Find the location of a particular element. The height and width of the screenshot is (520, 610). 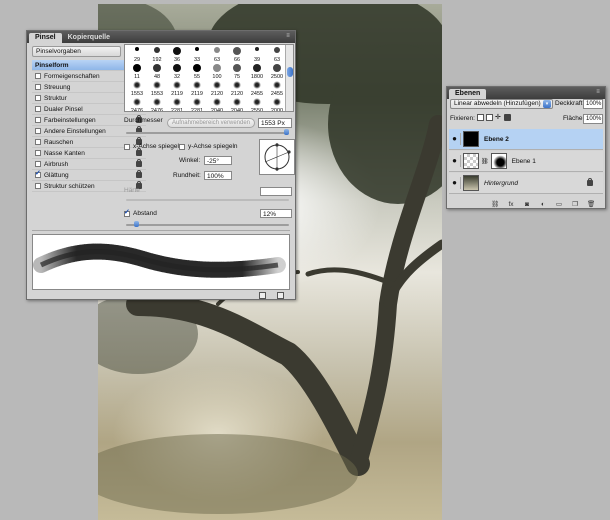

blend-mode-select: Linear abwedeln (Hinzufügen) ▾ is located at coordinates (501, 104).